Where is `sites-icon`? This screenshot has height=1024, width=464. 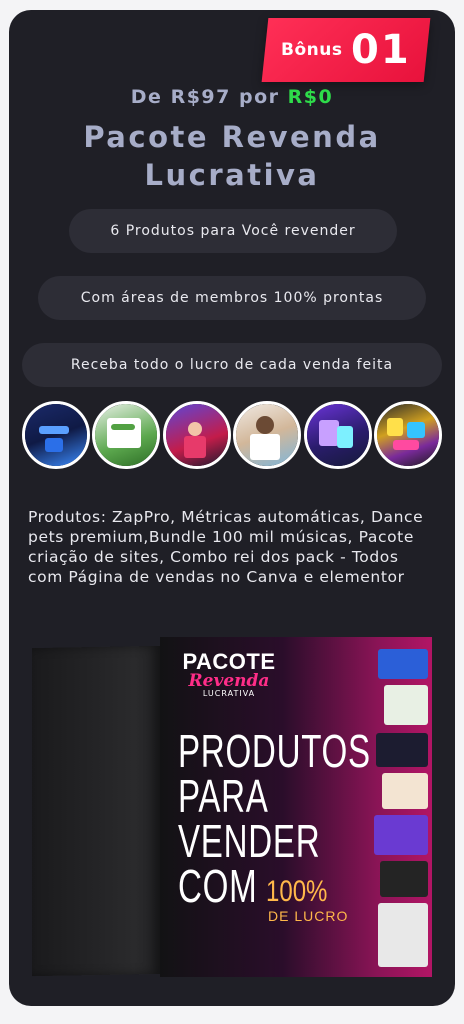 sites-icon is located at coordinates (337, 435).